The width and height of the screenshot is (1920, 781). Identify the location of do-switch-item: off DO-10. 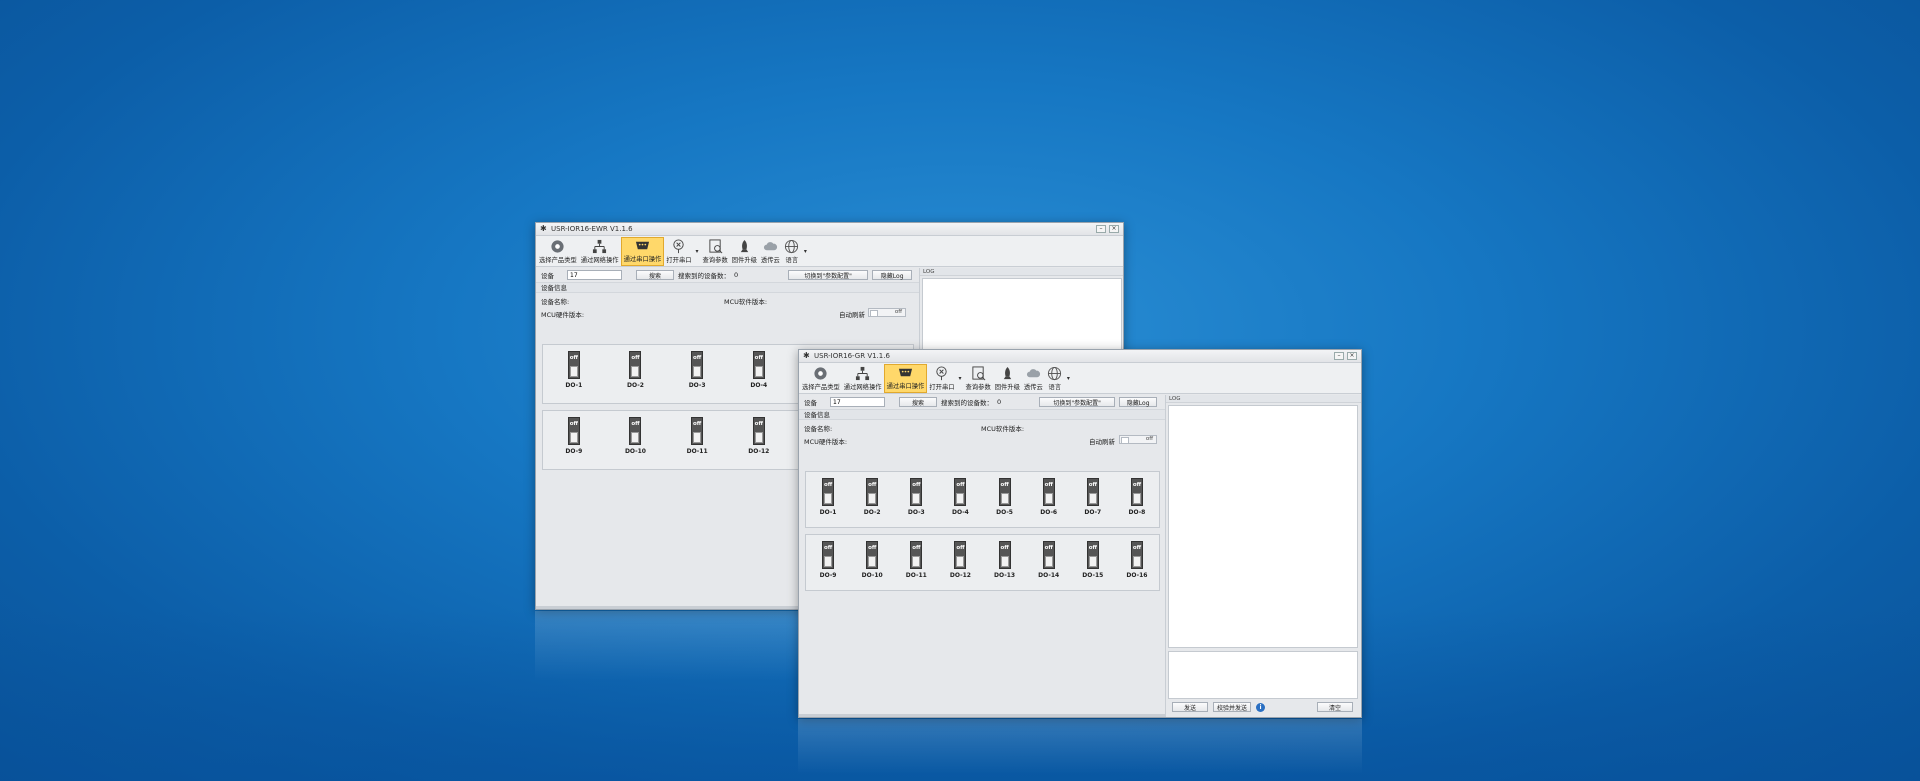
(872, 560).